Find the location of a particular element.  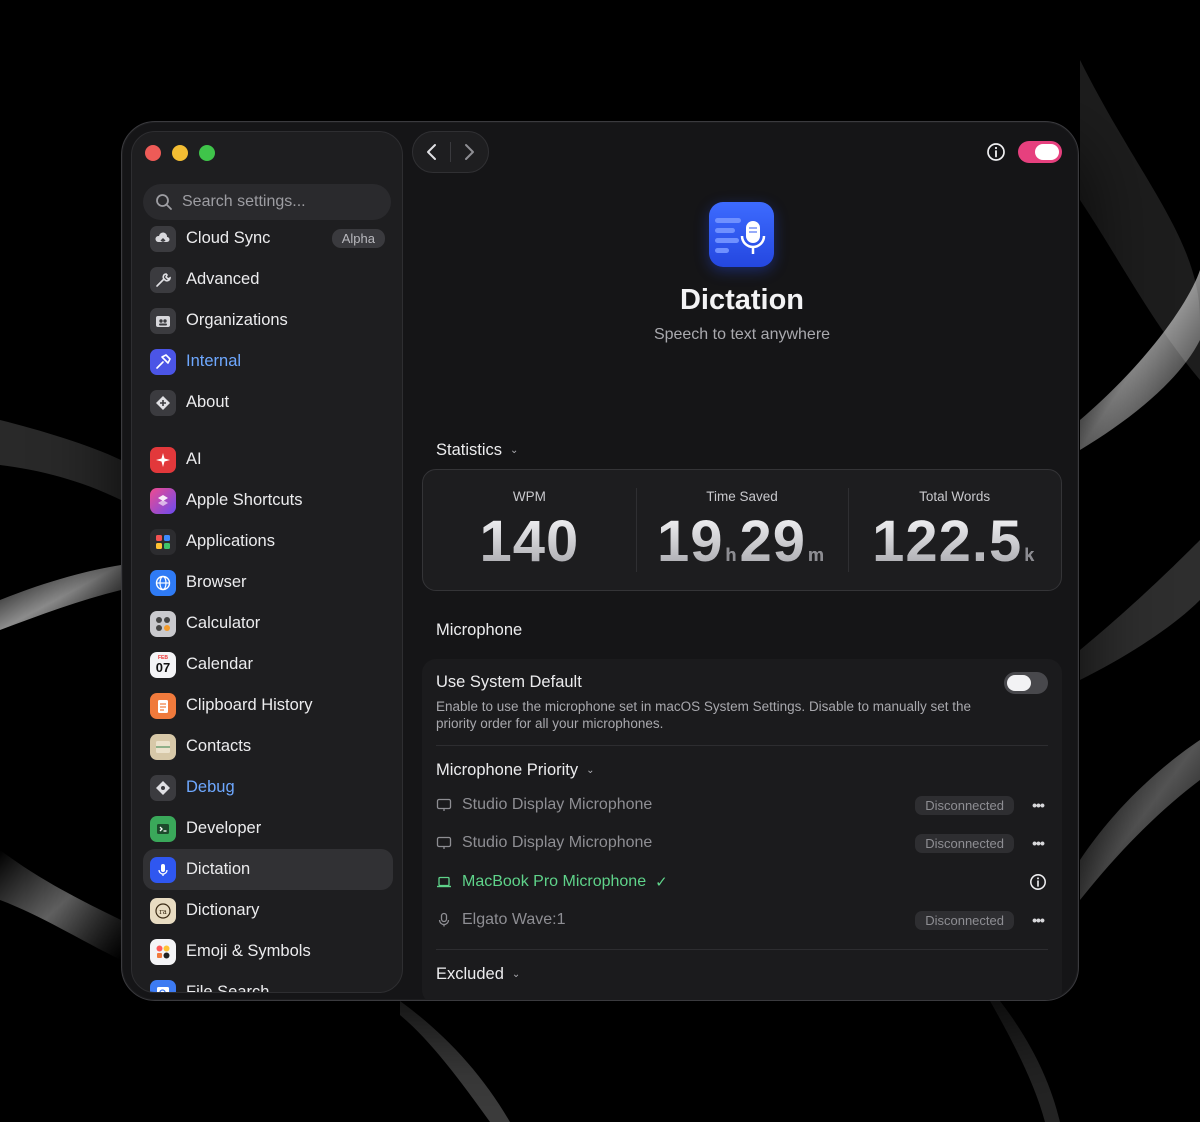

sidebar-item-advanced: Advanced is located at coordinates (268, 279).